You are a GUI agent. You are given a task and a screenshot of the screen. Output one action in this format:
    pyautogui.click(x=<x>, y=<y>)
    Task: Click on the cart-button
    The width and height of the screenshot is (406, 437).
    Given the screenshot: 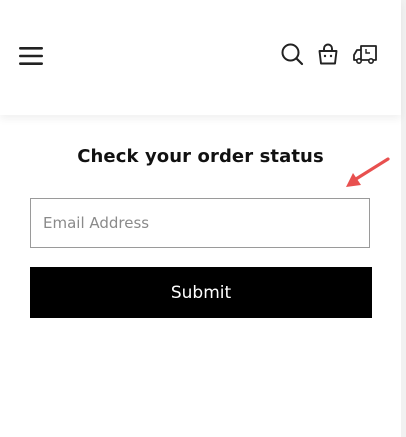 What is the action you would take?
    pyautogui.click(x=328, y=54)
    